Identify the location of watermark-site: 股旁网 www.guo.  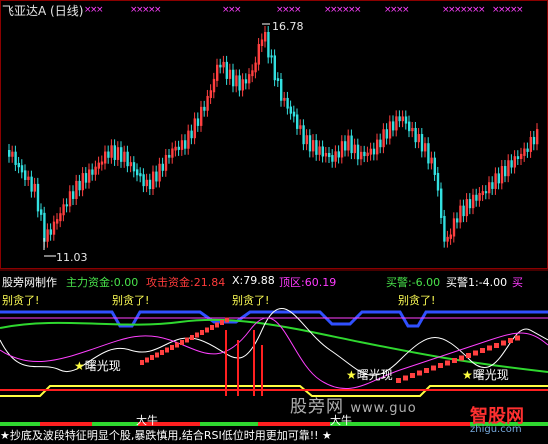
(353, 407).